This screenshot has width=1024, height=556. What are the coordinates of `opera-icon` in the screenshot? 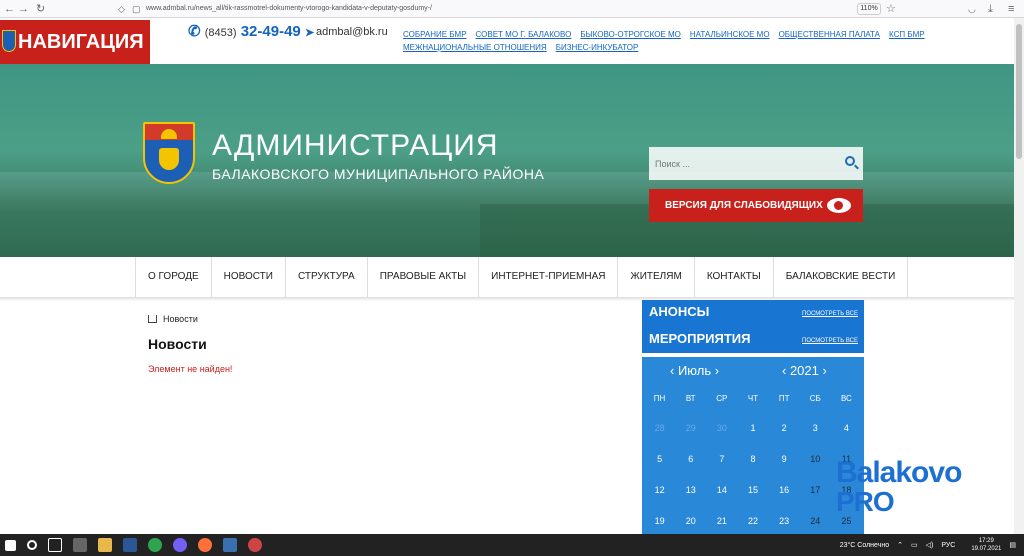 It's located at (255, 545).